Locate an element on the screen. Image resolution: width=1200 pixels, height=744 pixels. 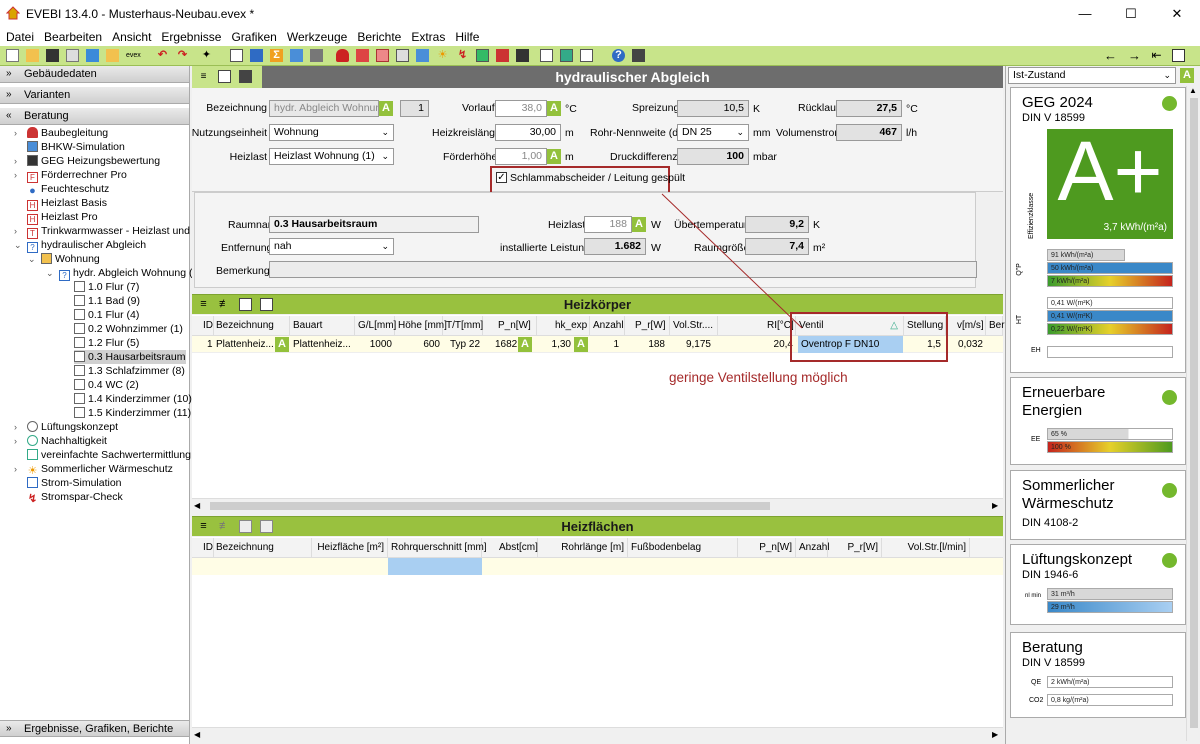
help-icon: ? is located at coordinates (618, 55).